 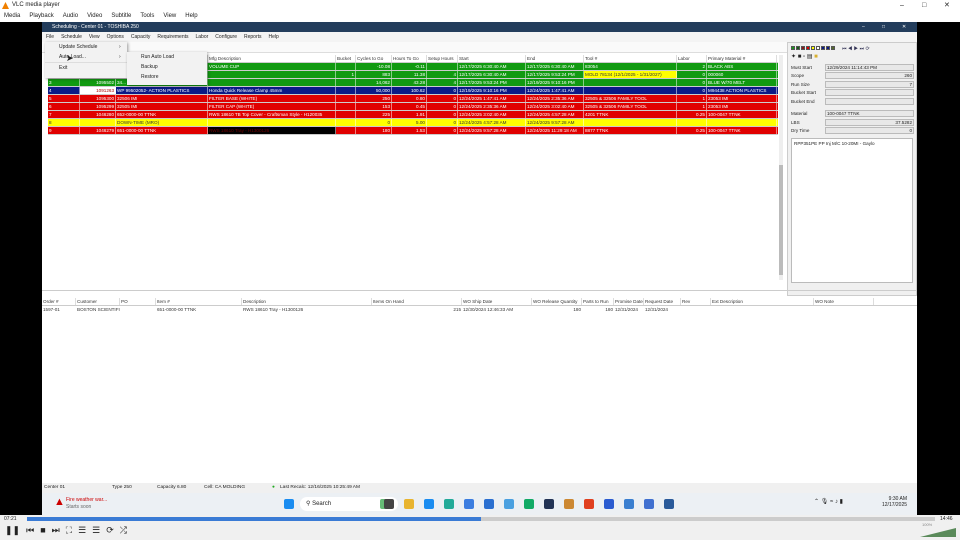 What do you see at coordinates (938, 532) in the screenshot?
I see `volume-slider` at bounding box center [938, 532].